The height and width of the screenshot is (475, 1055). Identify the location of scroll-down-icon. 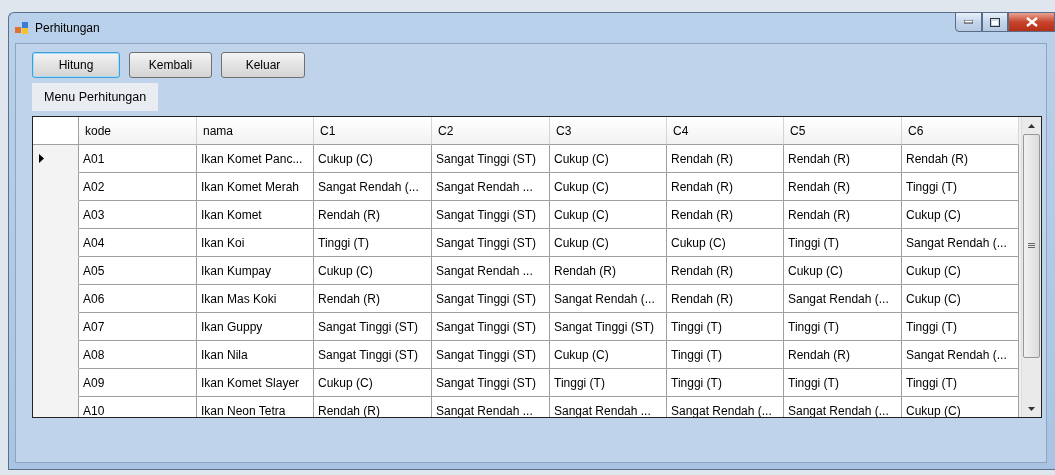
(1031, 408).